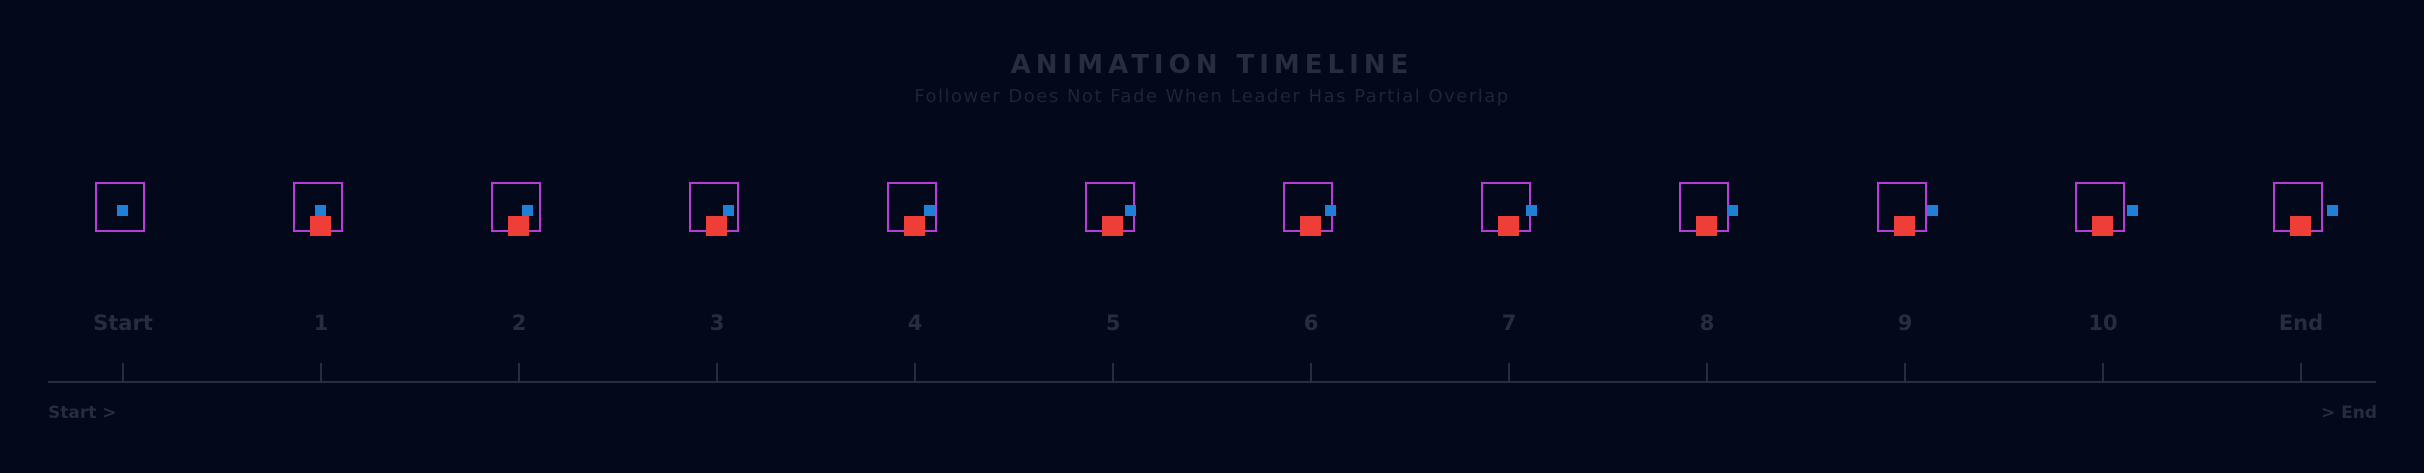 Image resolution: width=2424 pixels, height=473 pixels. I want to click on frame-label: End, so click(2301, 323).